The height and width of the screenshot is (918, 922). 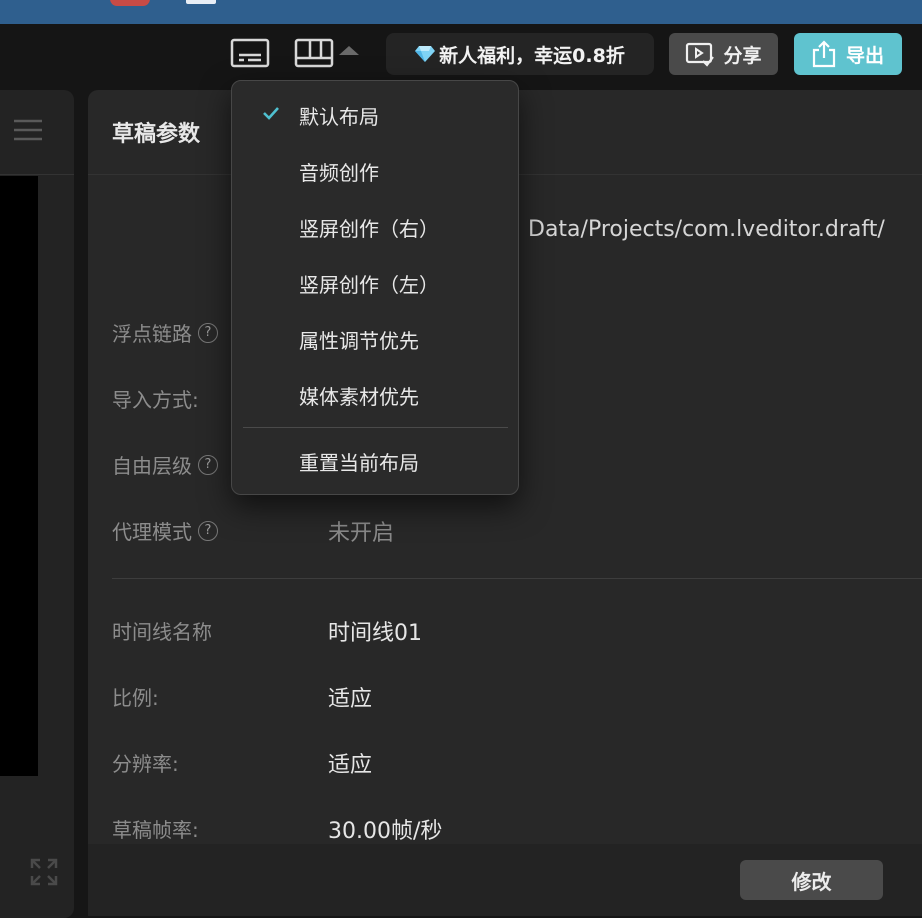 I want to click on layout-icon, so click(x=314, y=53).